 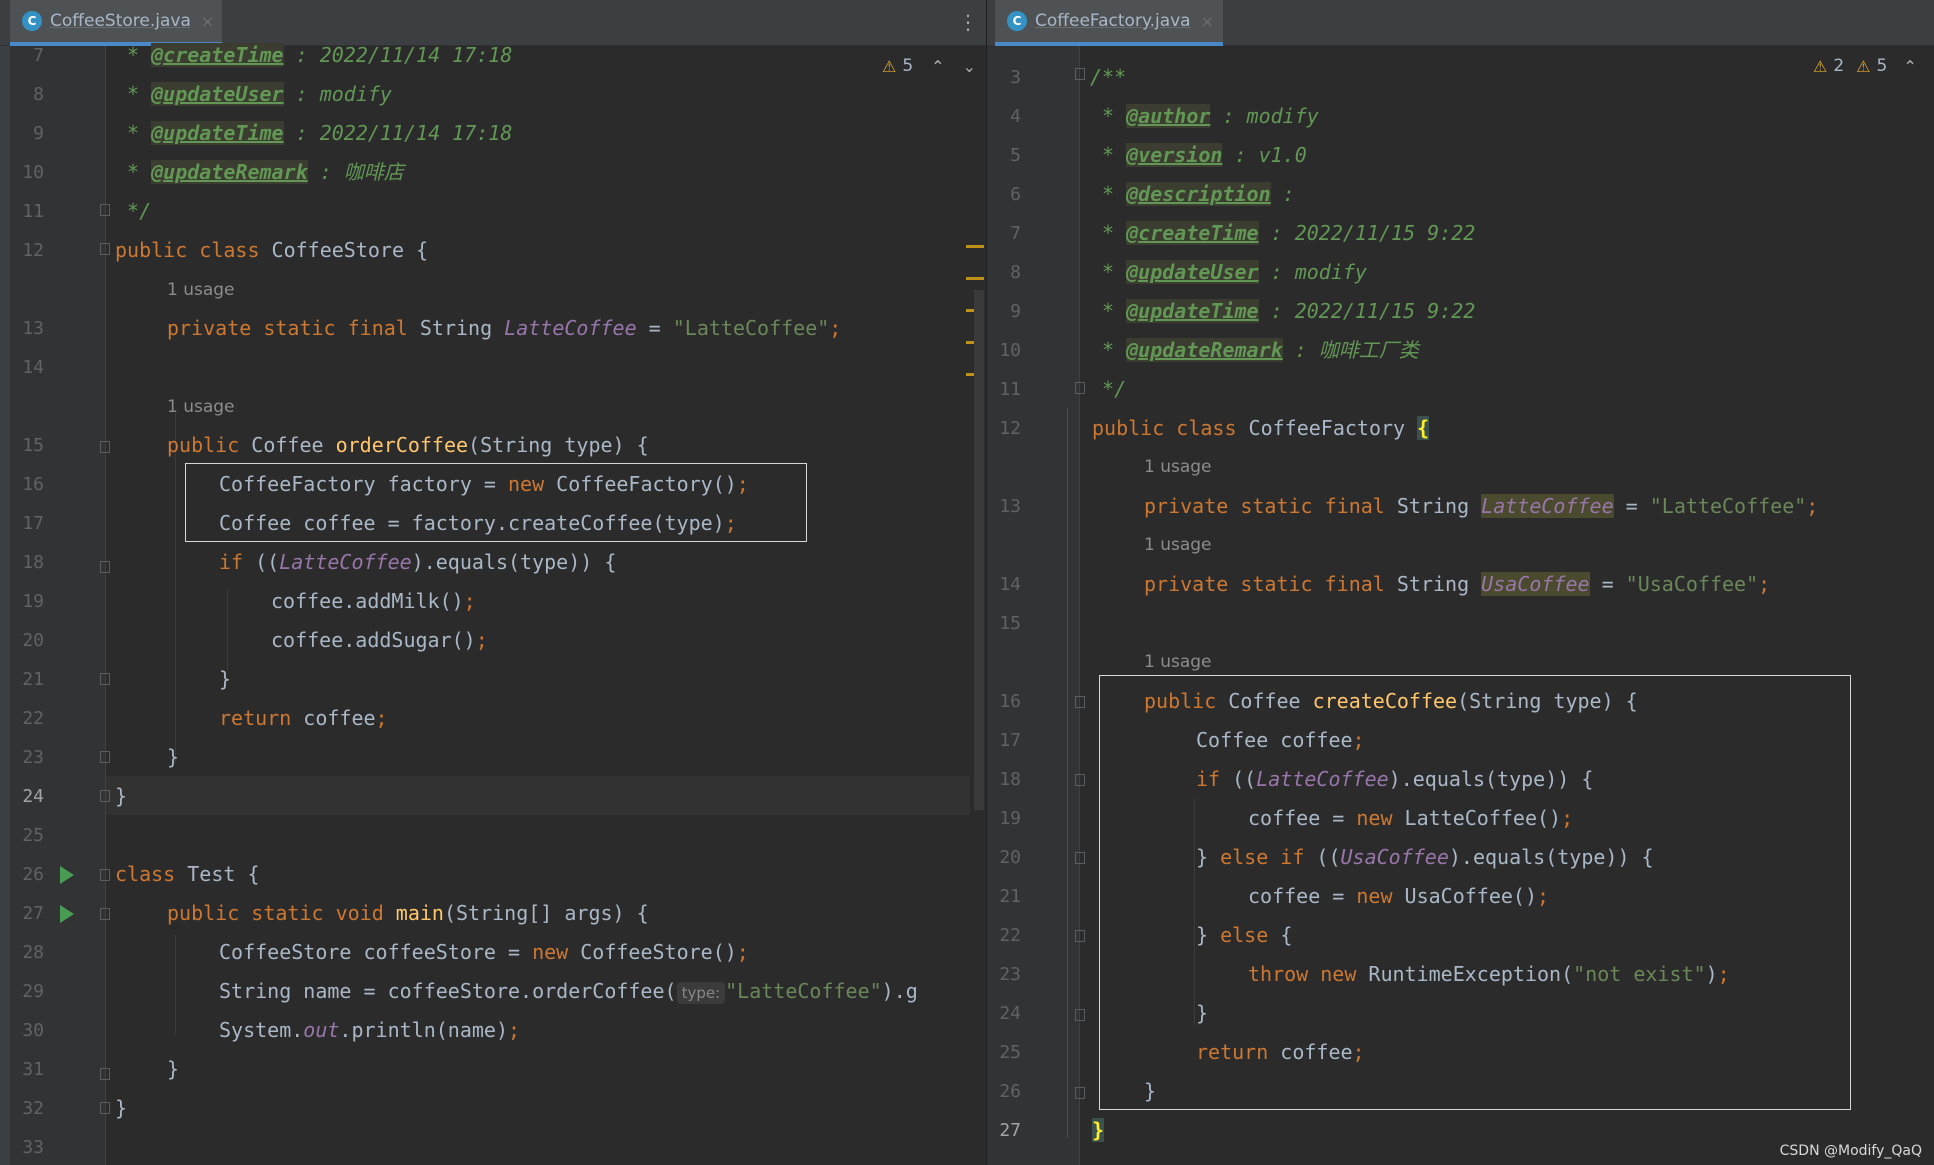 What do you see at coordinates (1015, 311) in the screenshot?
I see `line-number: 9` at bounding box center [1015, 311].